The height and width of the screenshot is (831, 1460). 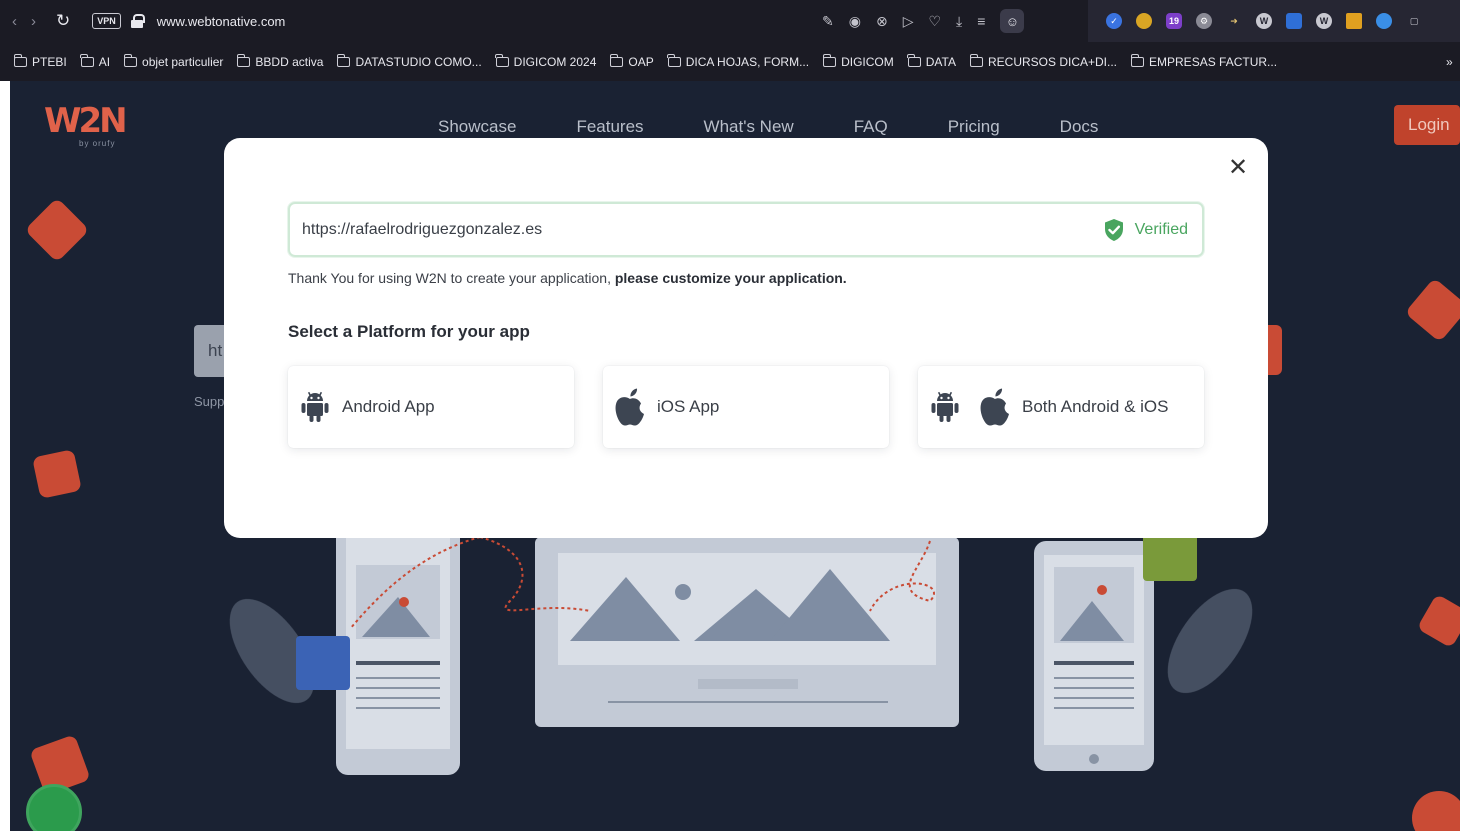 I want to click on browser-nav: ‹ › ↻, so click(x=35, y=21).